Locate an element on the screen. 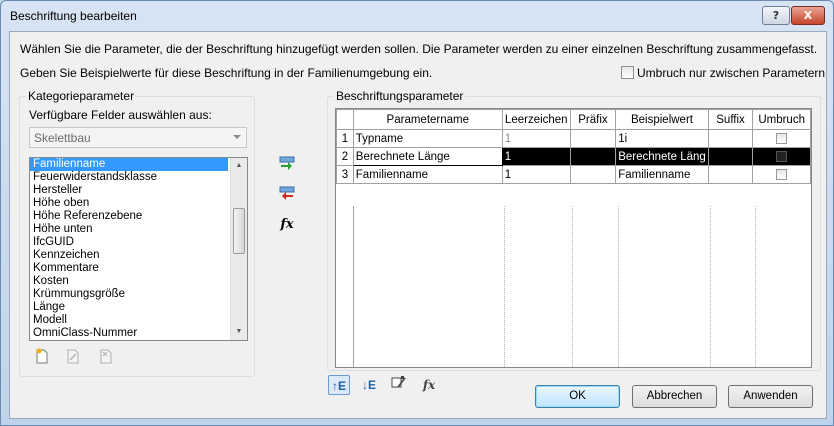  list-item: Höhe Referenzebene is located at coordinates (138, 216).